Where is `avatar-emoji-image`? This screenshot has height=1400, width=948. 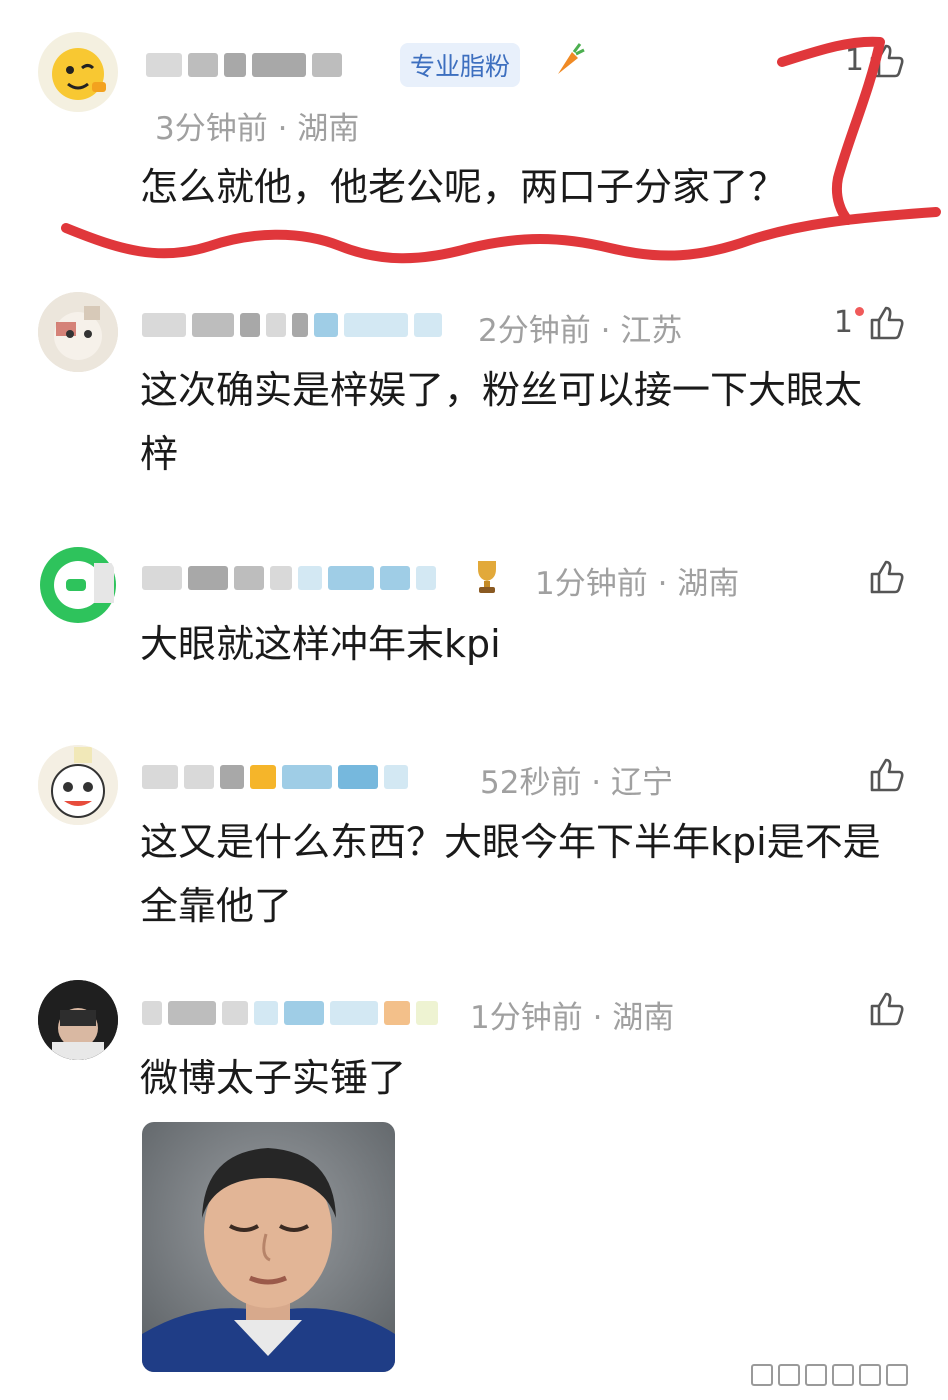 avatar-emoji-image is located at coordinates (79, 74).